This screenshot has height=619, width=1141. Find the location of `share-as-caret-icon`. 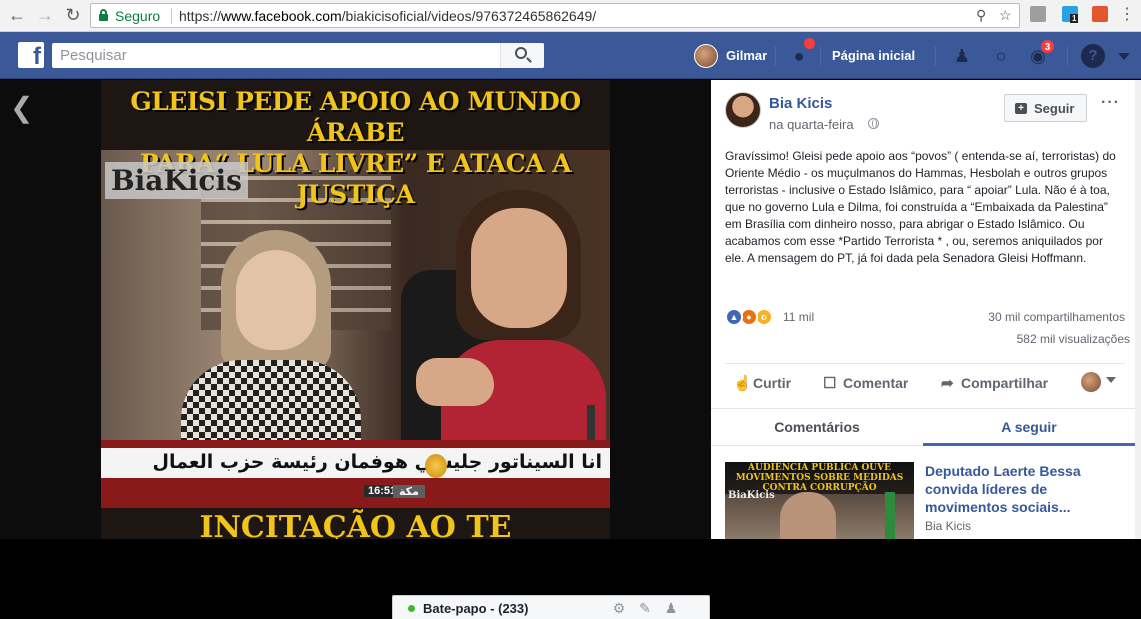

share-as-caret-icon is located at coordinates (1111, 380).